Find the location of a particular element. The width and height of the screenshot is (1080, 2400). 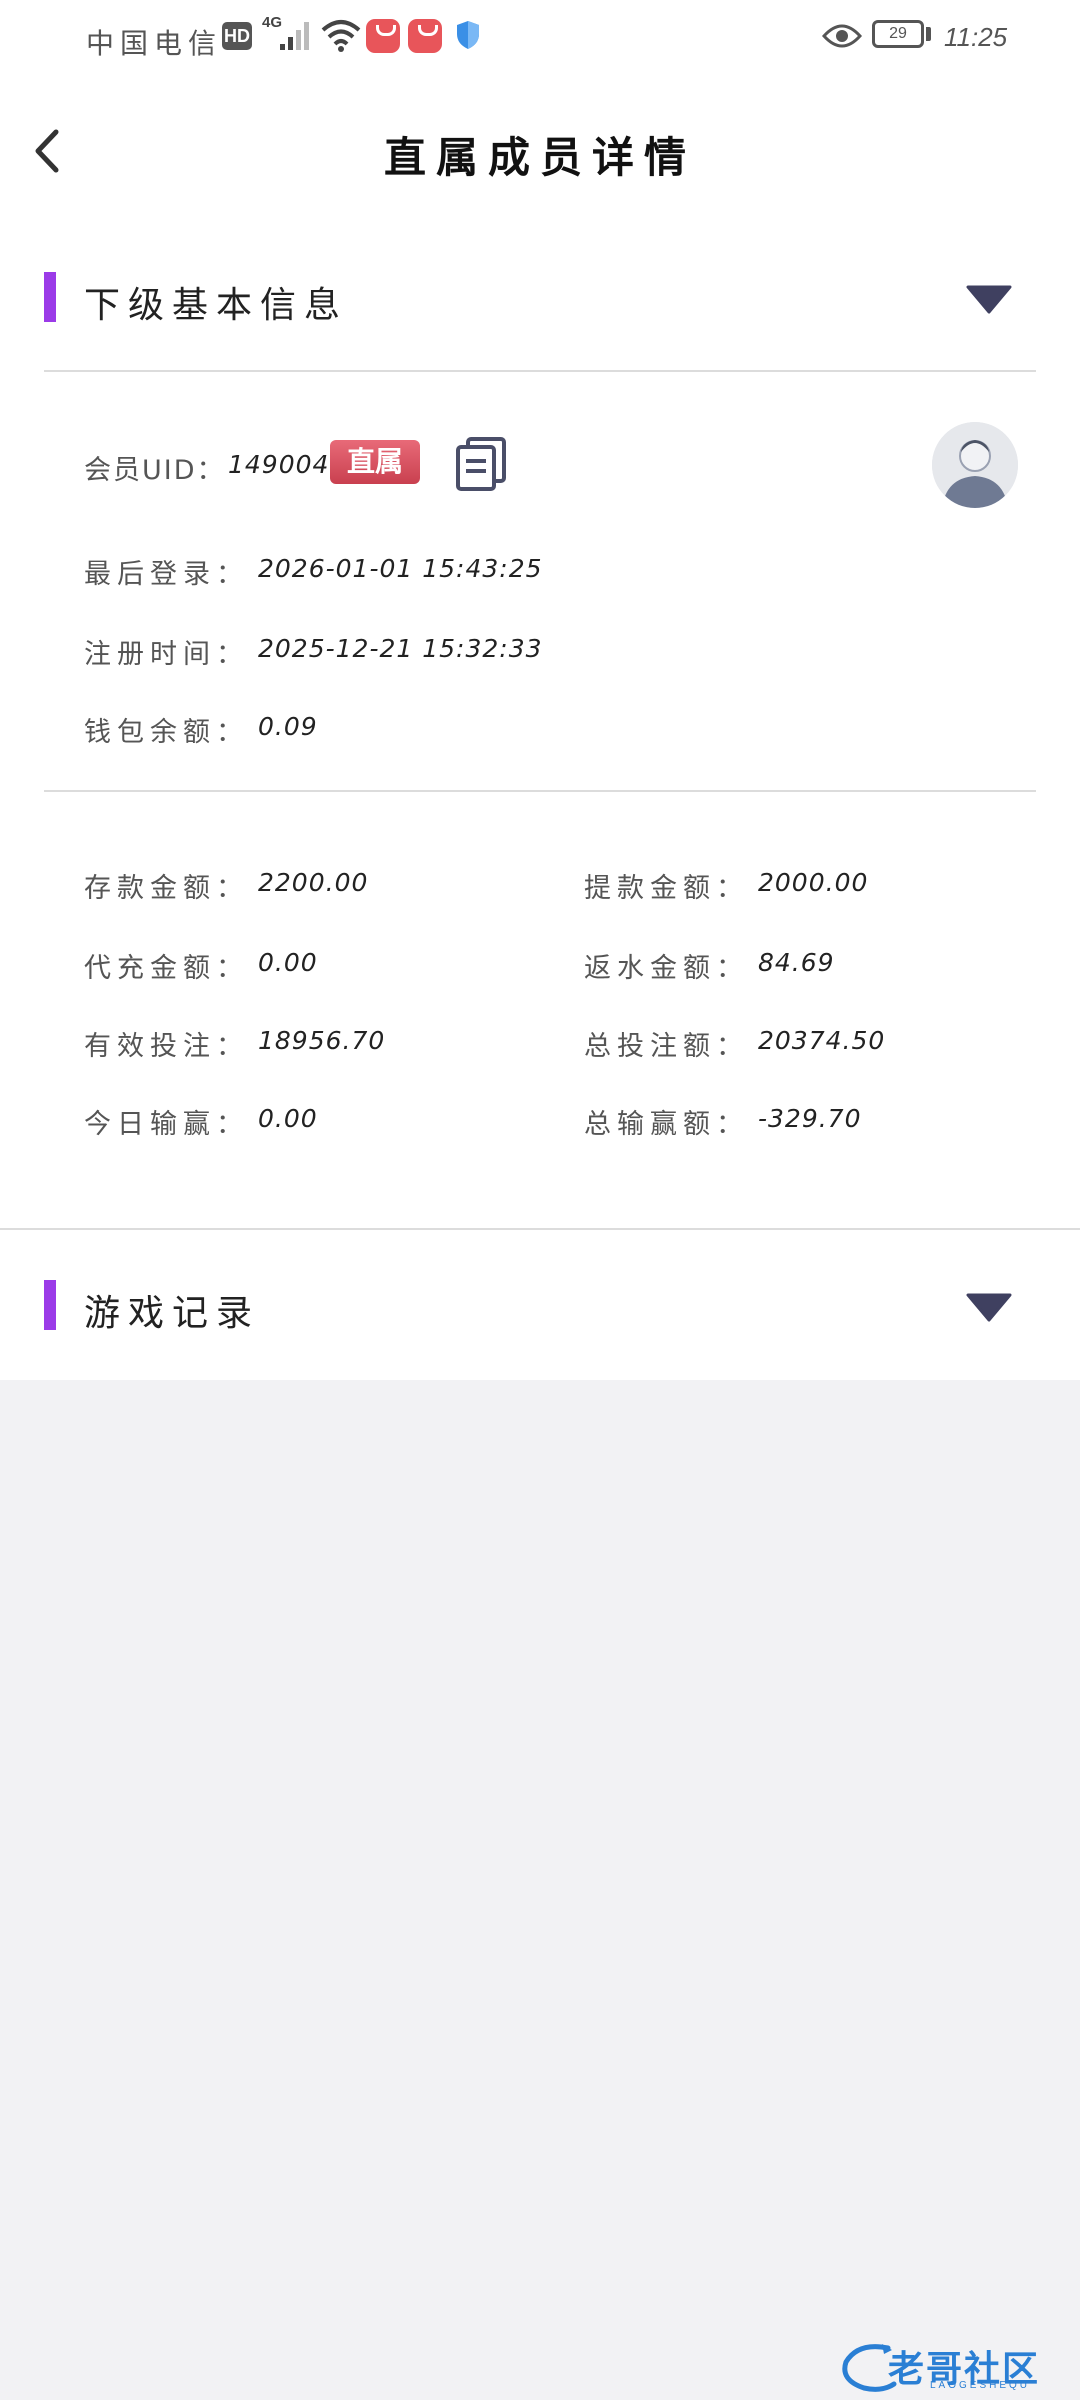

total-bet-value: 20374.50 is located at coordinates (822, 1040).